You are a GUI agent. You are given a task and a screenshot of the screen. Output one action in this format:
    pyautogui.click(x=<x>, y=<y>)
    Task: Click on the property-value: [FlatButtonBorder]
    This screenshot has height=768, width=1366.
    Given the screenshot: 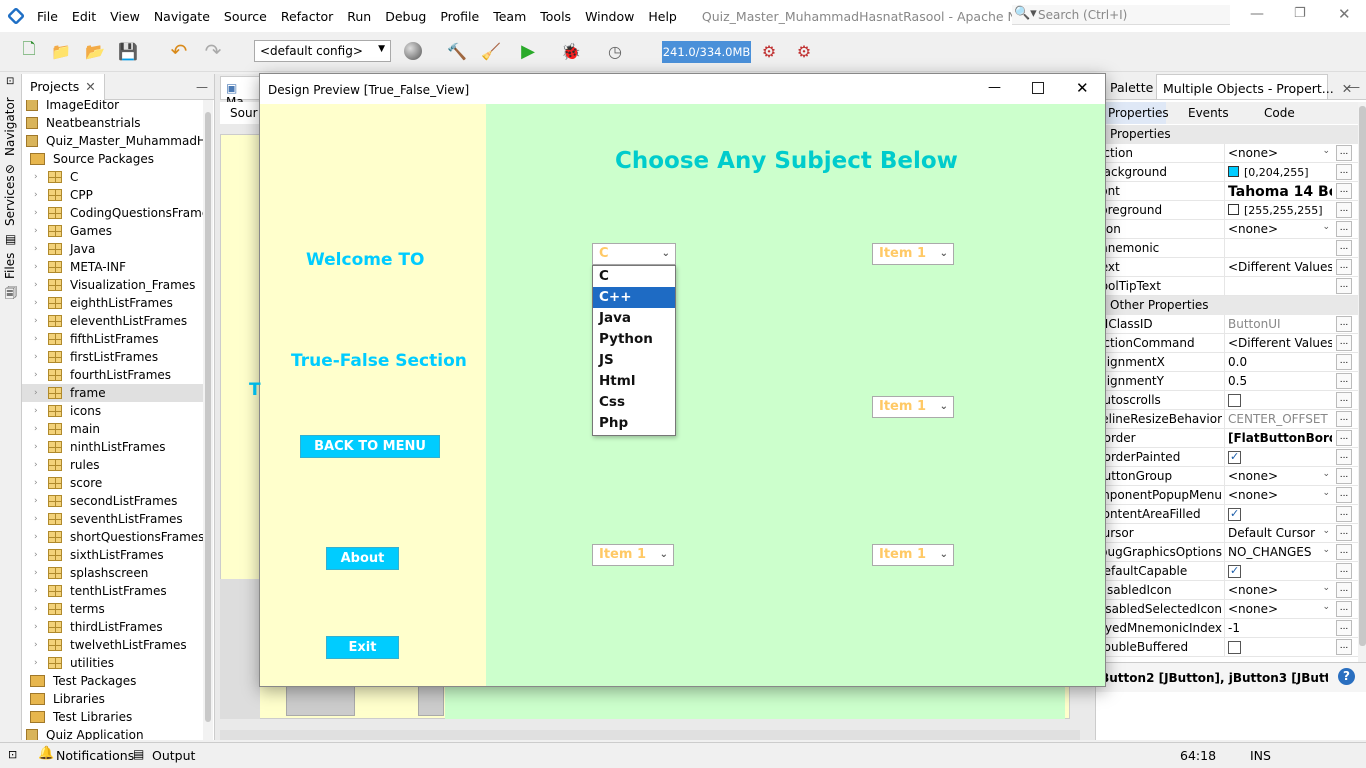 What is the action you would take?
    pyautogui.click(x=1278, y=438)
    